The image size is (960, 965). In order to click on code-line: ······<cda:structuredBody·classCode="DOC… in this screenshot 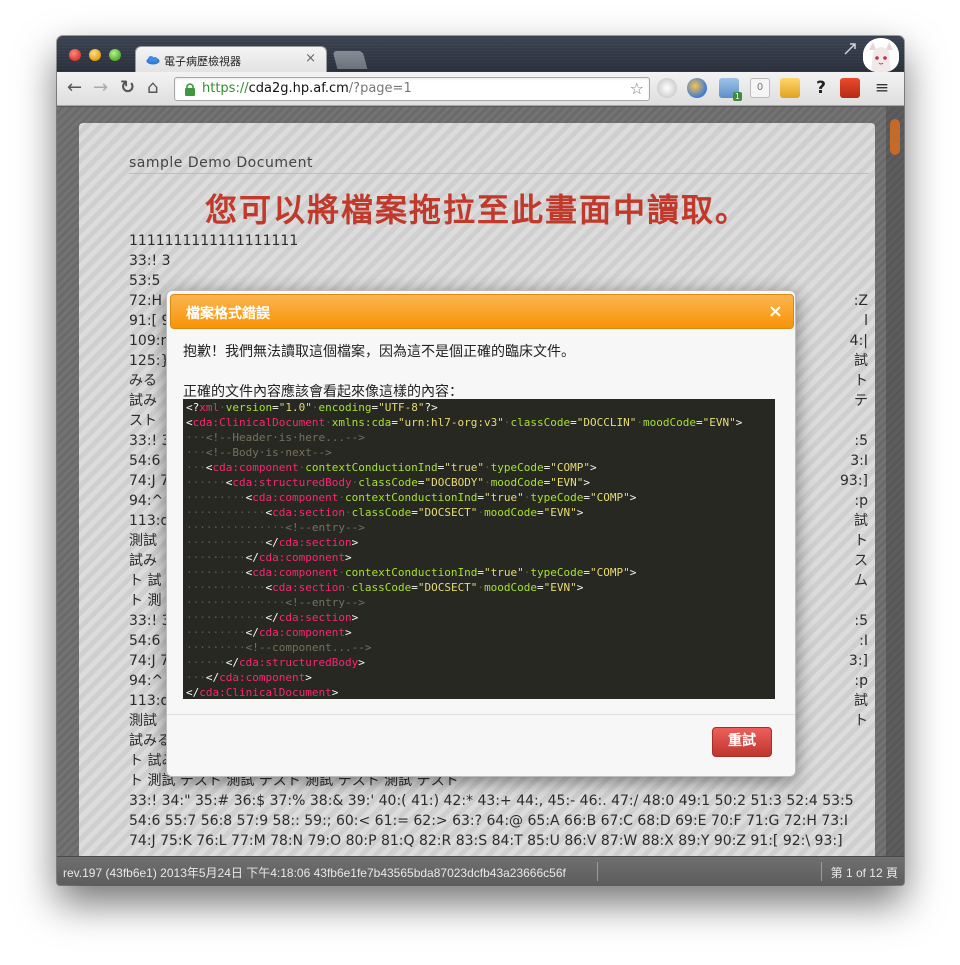, I will do `click(479, 482)`.